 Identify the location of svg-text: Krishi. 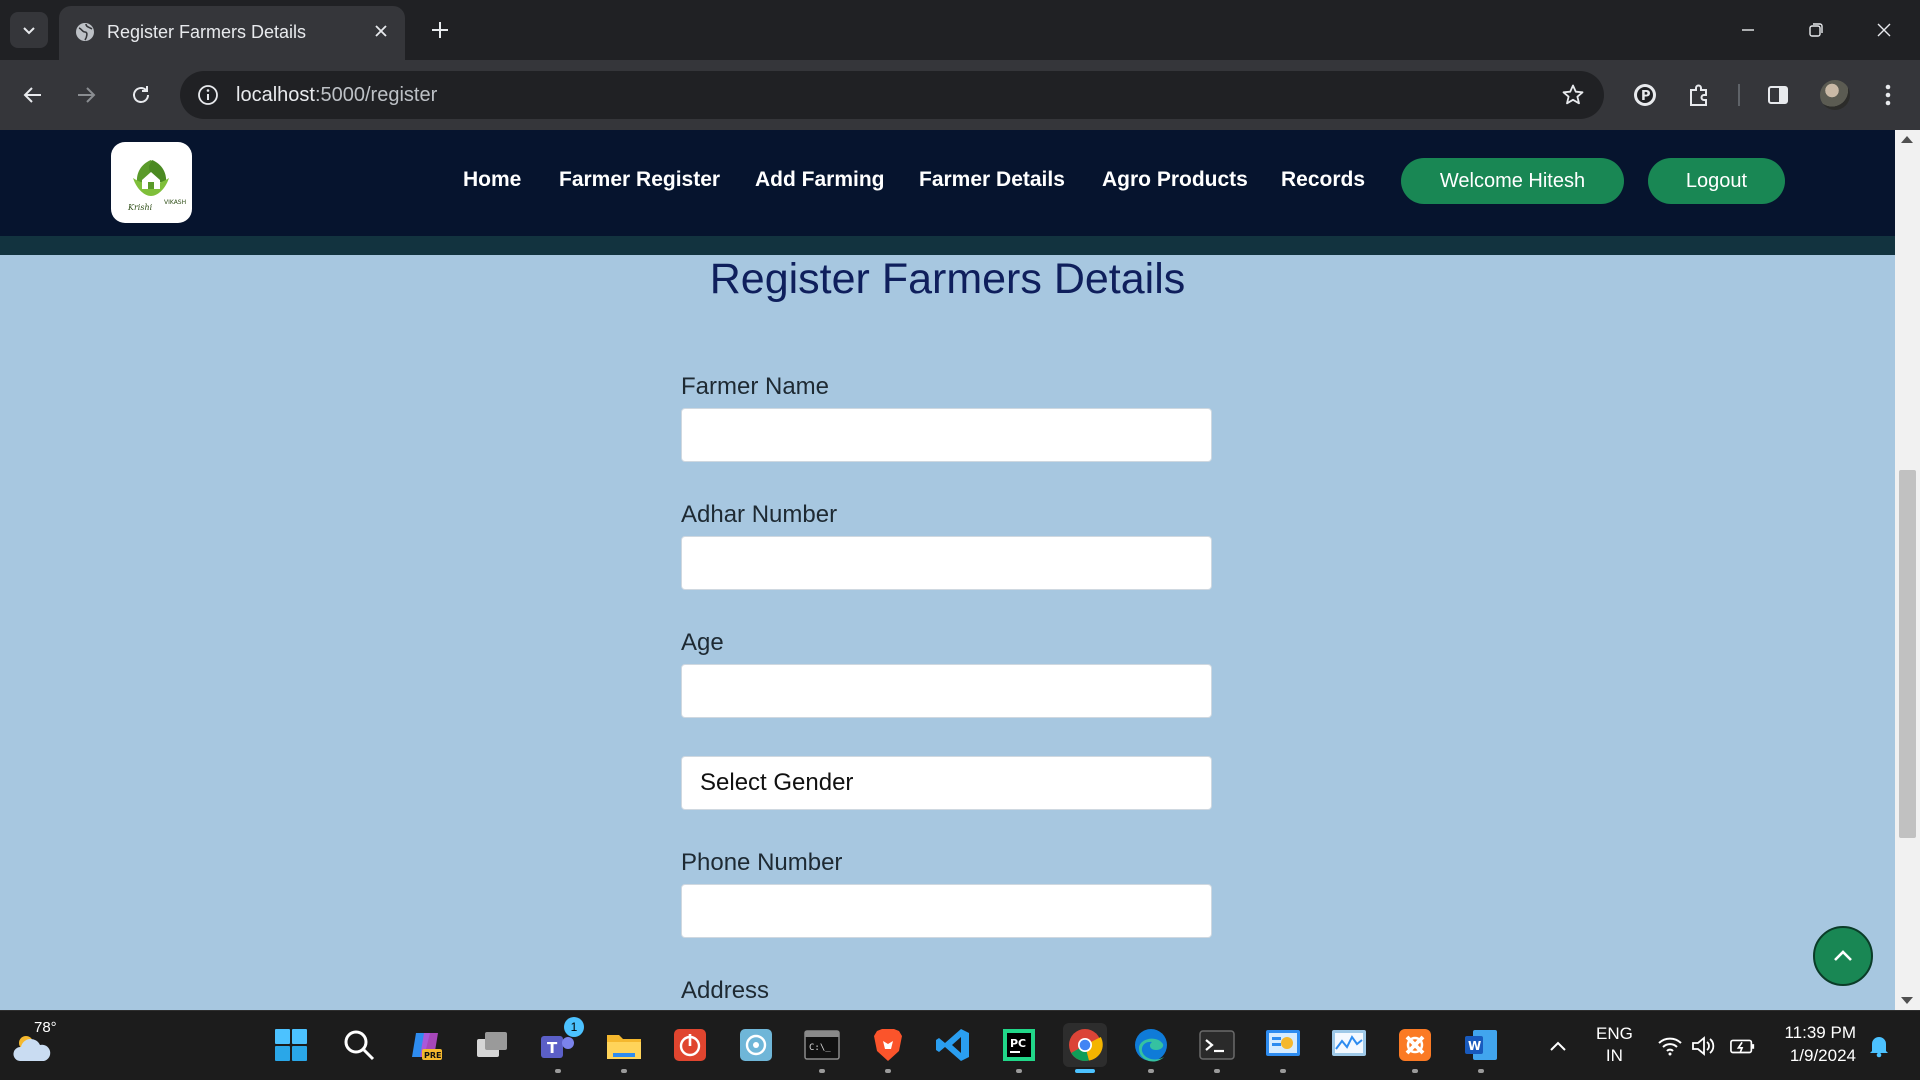
(140, 207).